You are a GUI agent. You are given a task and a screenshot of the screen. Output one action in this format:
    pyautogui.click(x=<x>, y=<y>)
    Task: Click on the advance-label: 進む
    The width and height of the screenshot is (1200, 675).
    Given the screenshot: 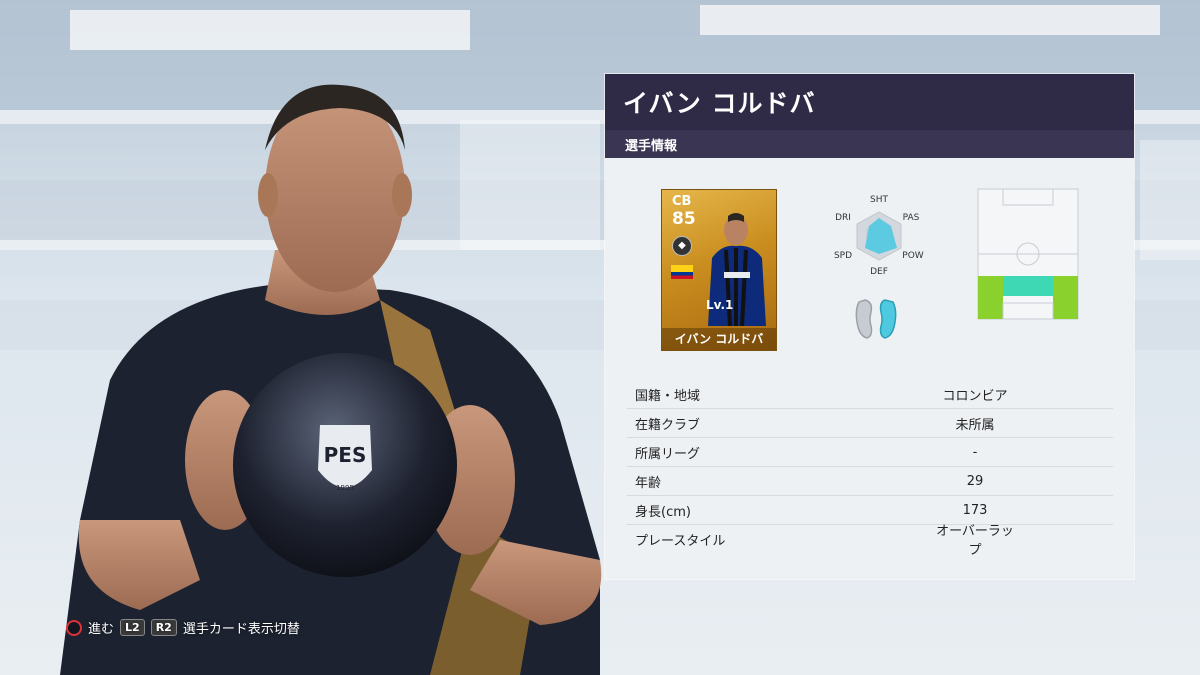 What is the action you would take?
    pyautogui.click(x=101, y=629)
    